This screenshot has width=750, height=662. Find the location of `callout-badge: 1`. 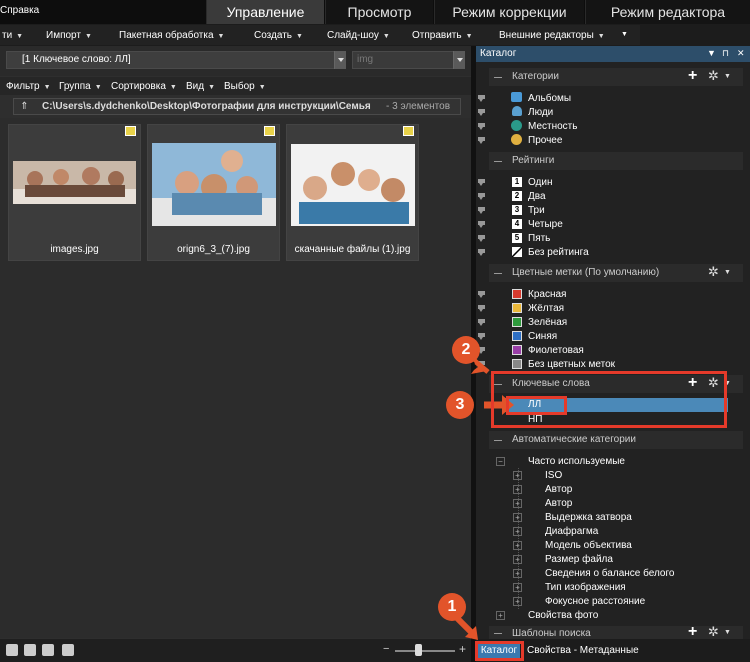

callout-badge: 1 is located at coordinates (452, 607).